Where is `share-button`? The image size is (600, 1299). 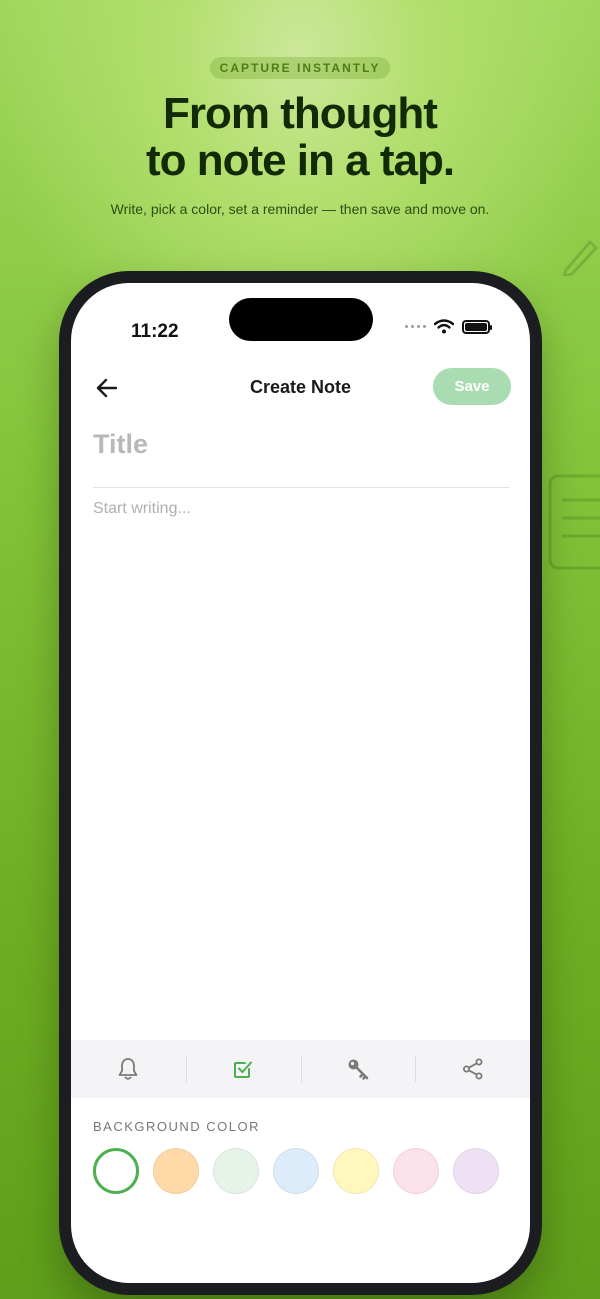 share-button is located at coordinates (472, 1069).